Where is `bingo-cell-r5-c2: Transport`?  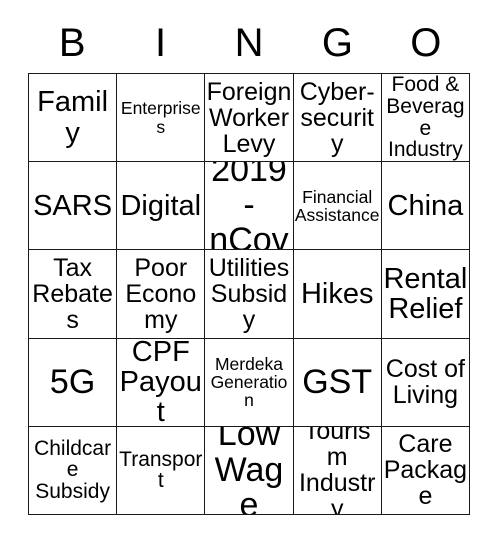 bingo-cell-r5-c2: Transport is located at coordinates (161, 470).